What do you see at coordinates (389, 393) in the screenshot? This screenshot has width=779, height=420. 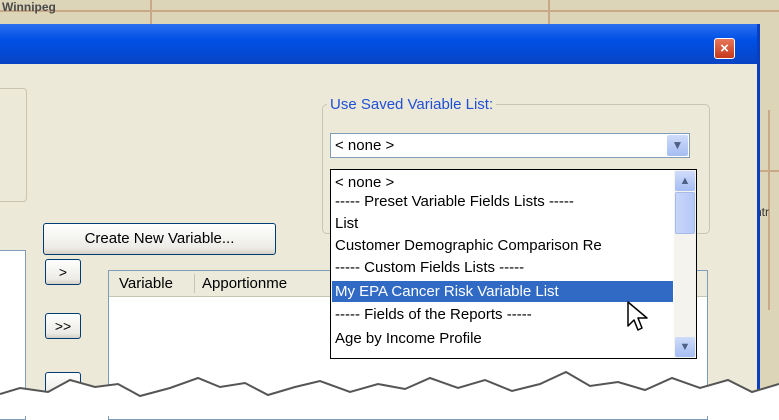 I see `torn-edge` at bounding box center [389, 393].